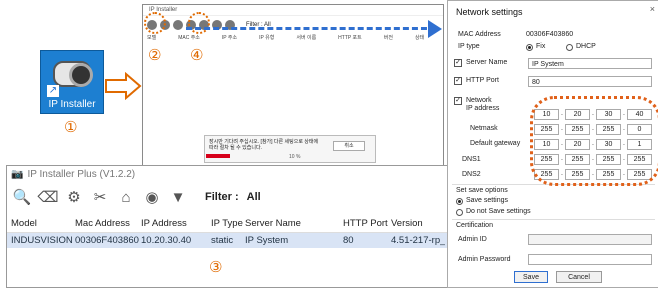 This screenshot has width=658, height=288. What do you see at coordinates (487, 62) in the screenshot?
I see `server-name-label: Server Name` at bounding box center [487, 62].